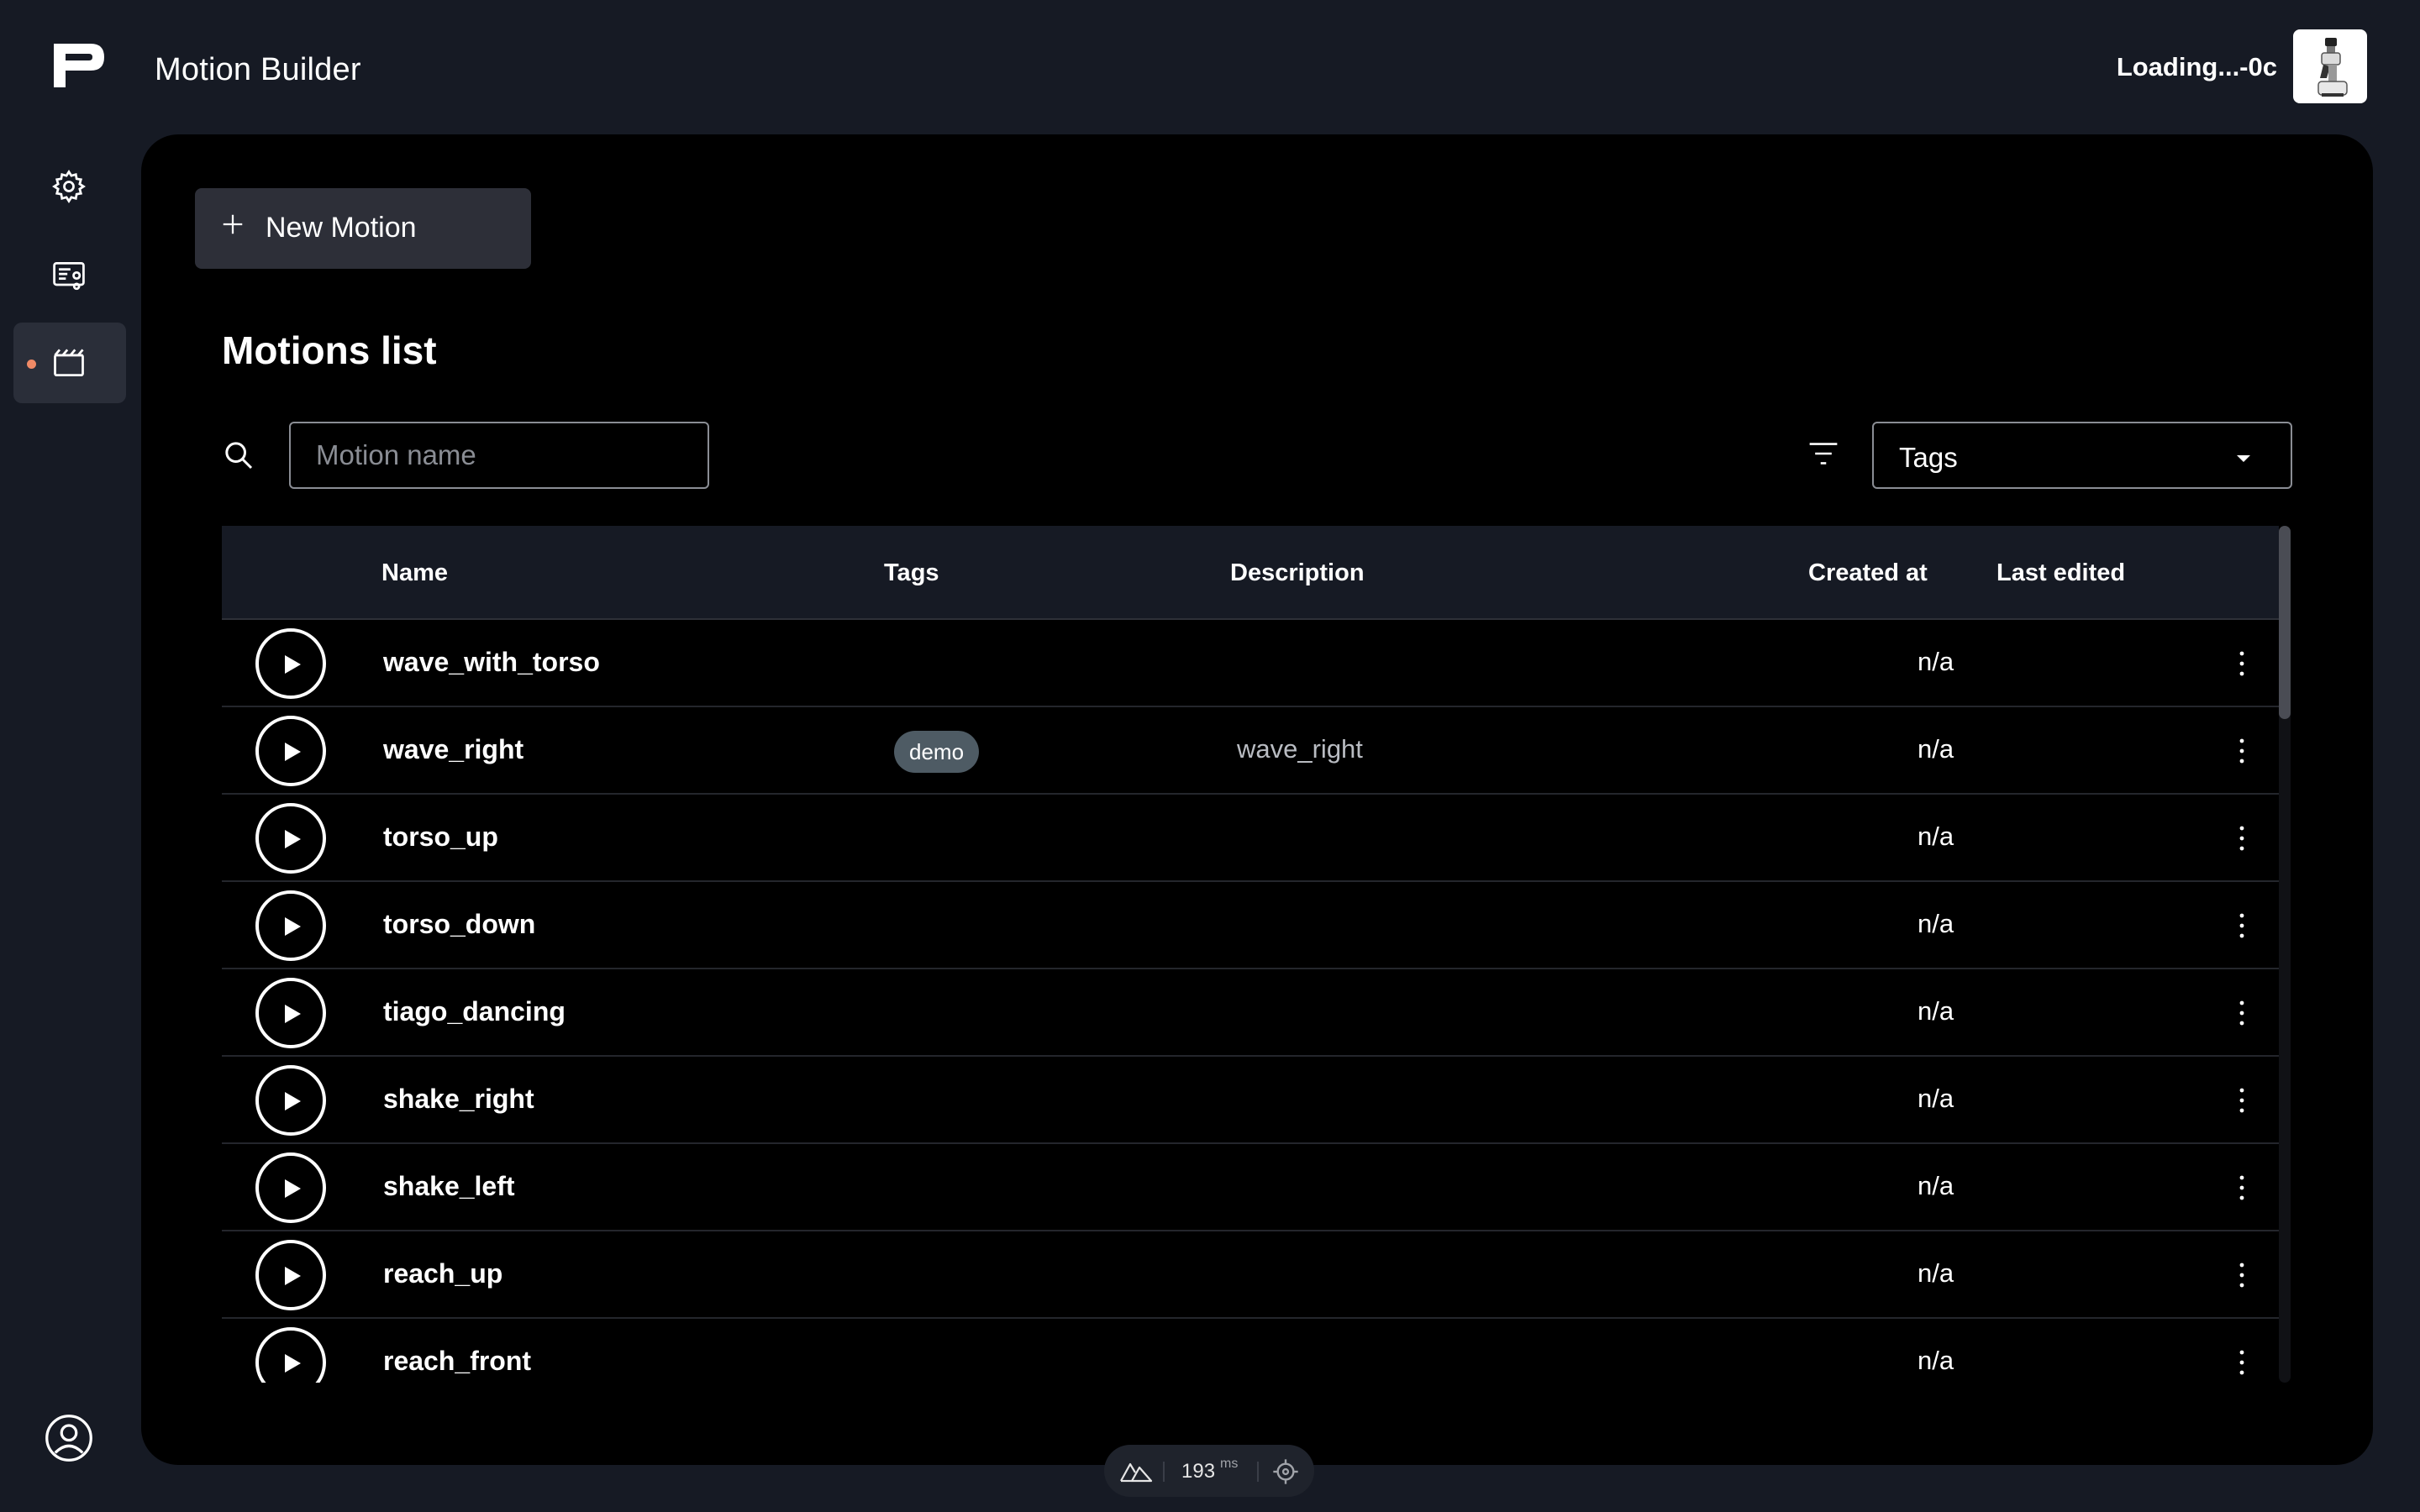  What do you see at coordinates (1300, 749) in the screenshot?
I see `motion-description: wave_right` at bounding box center [1300, 749].